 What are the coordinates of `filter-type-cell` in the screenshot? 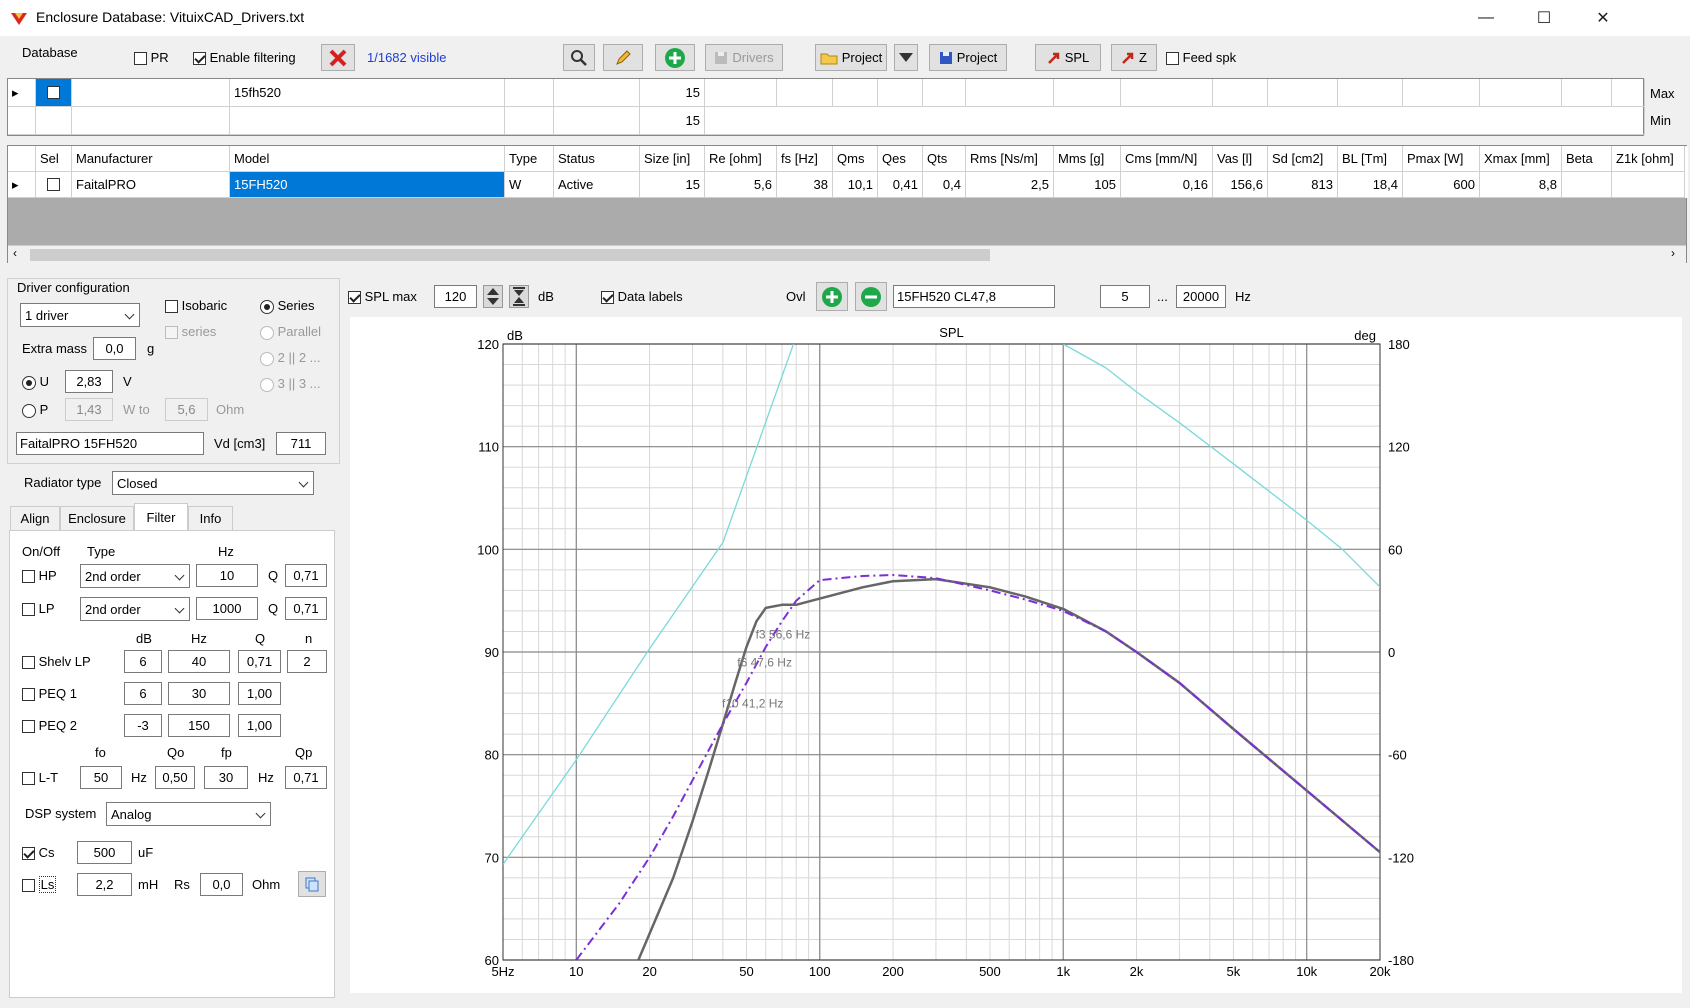 It's located at (529, 93).